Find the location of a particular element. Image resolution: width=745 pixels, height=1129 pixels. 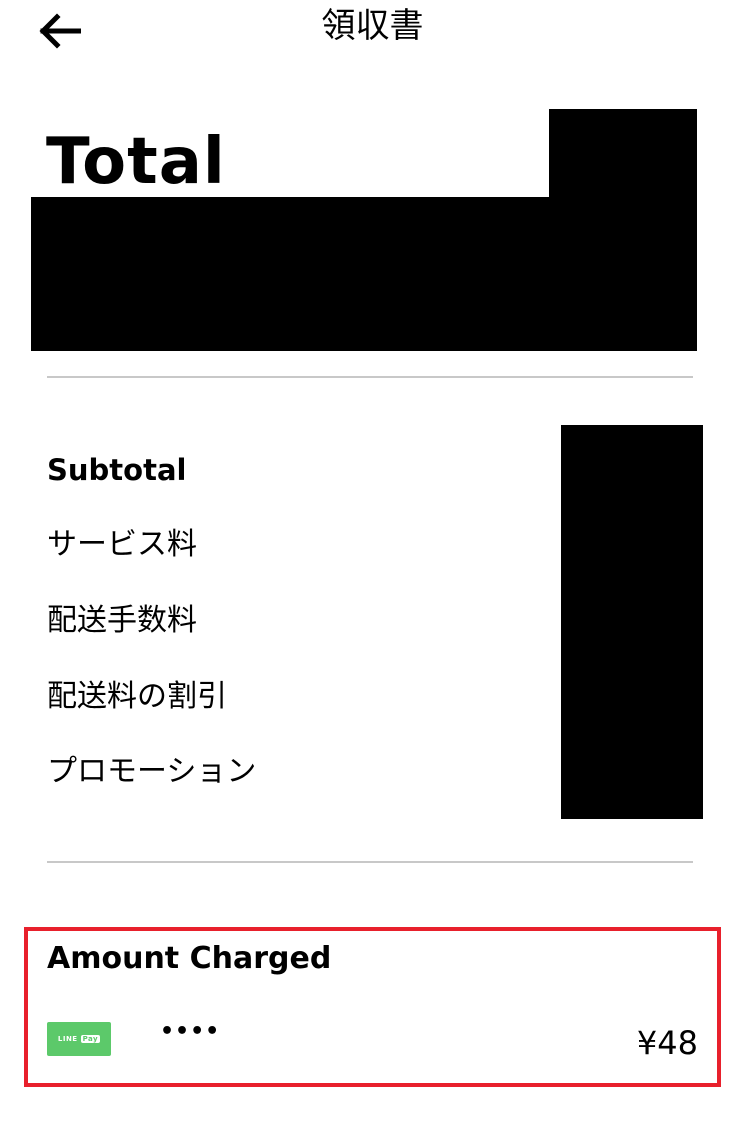

amount-charged-section: Amount Charged LINE Pay •••• ¥48 is located at coordinates (372, 1007).